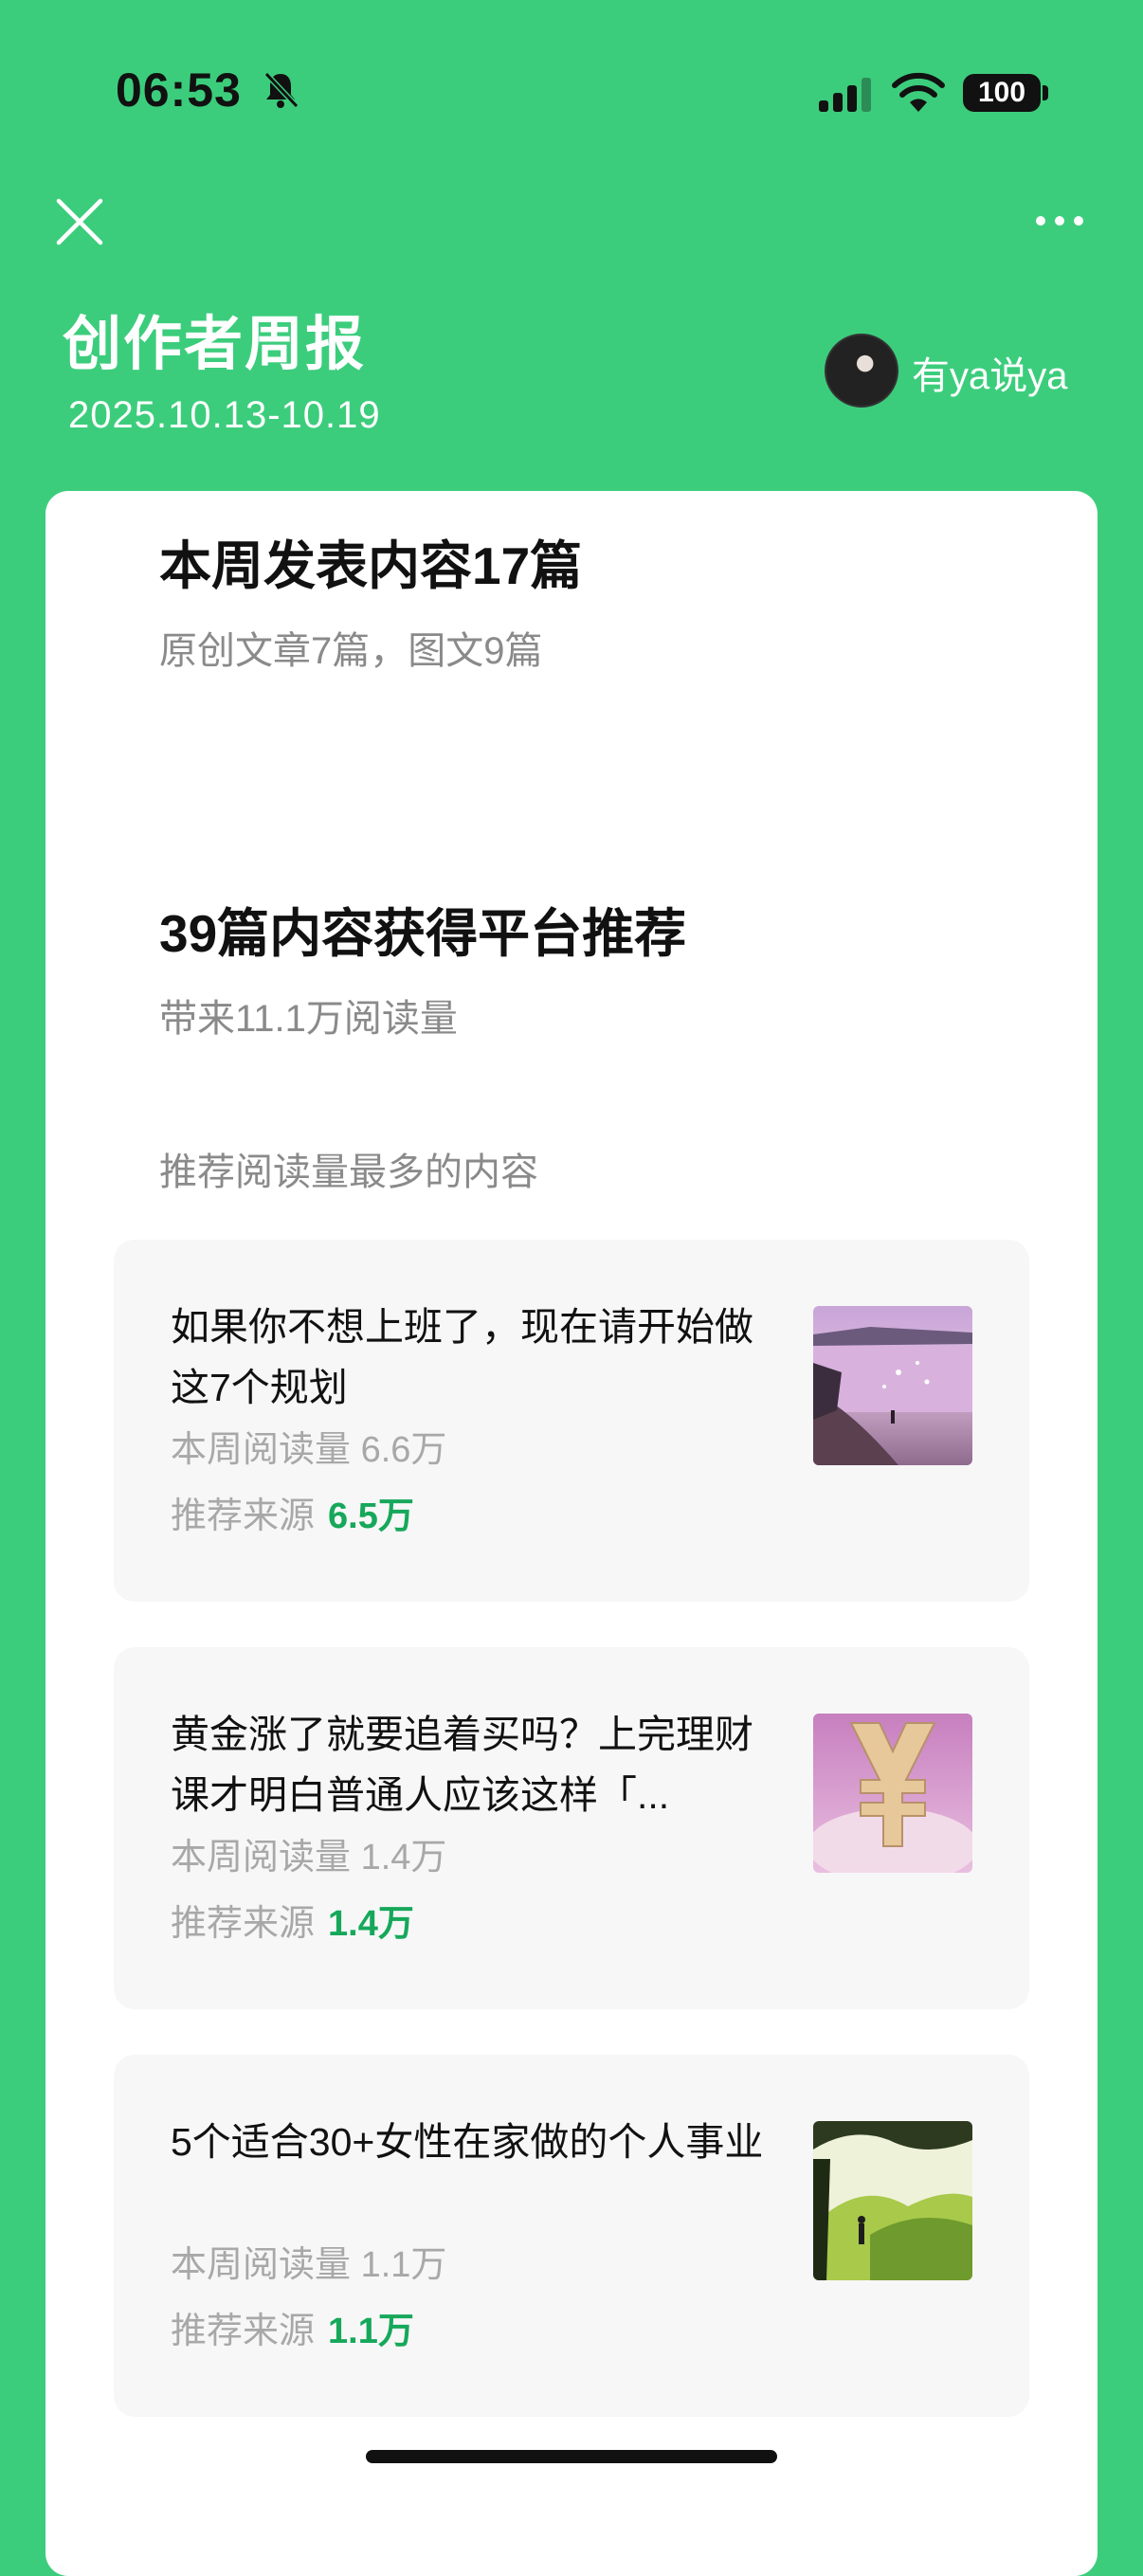  Describe the element at coordinates (845, 95) in the screenshot. I see `signal-icon` at that location.